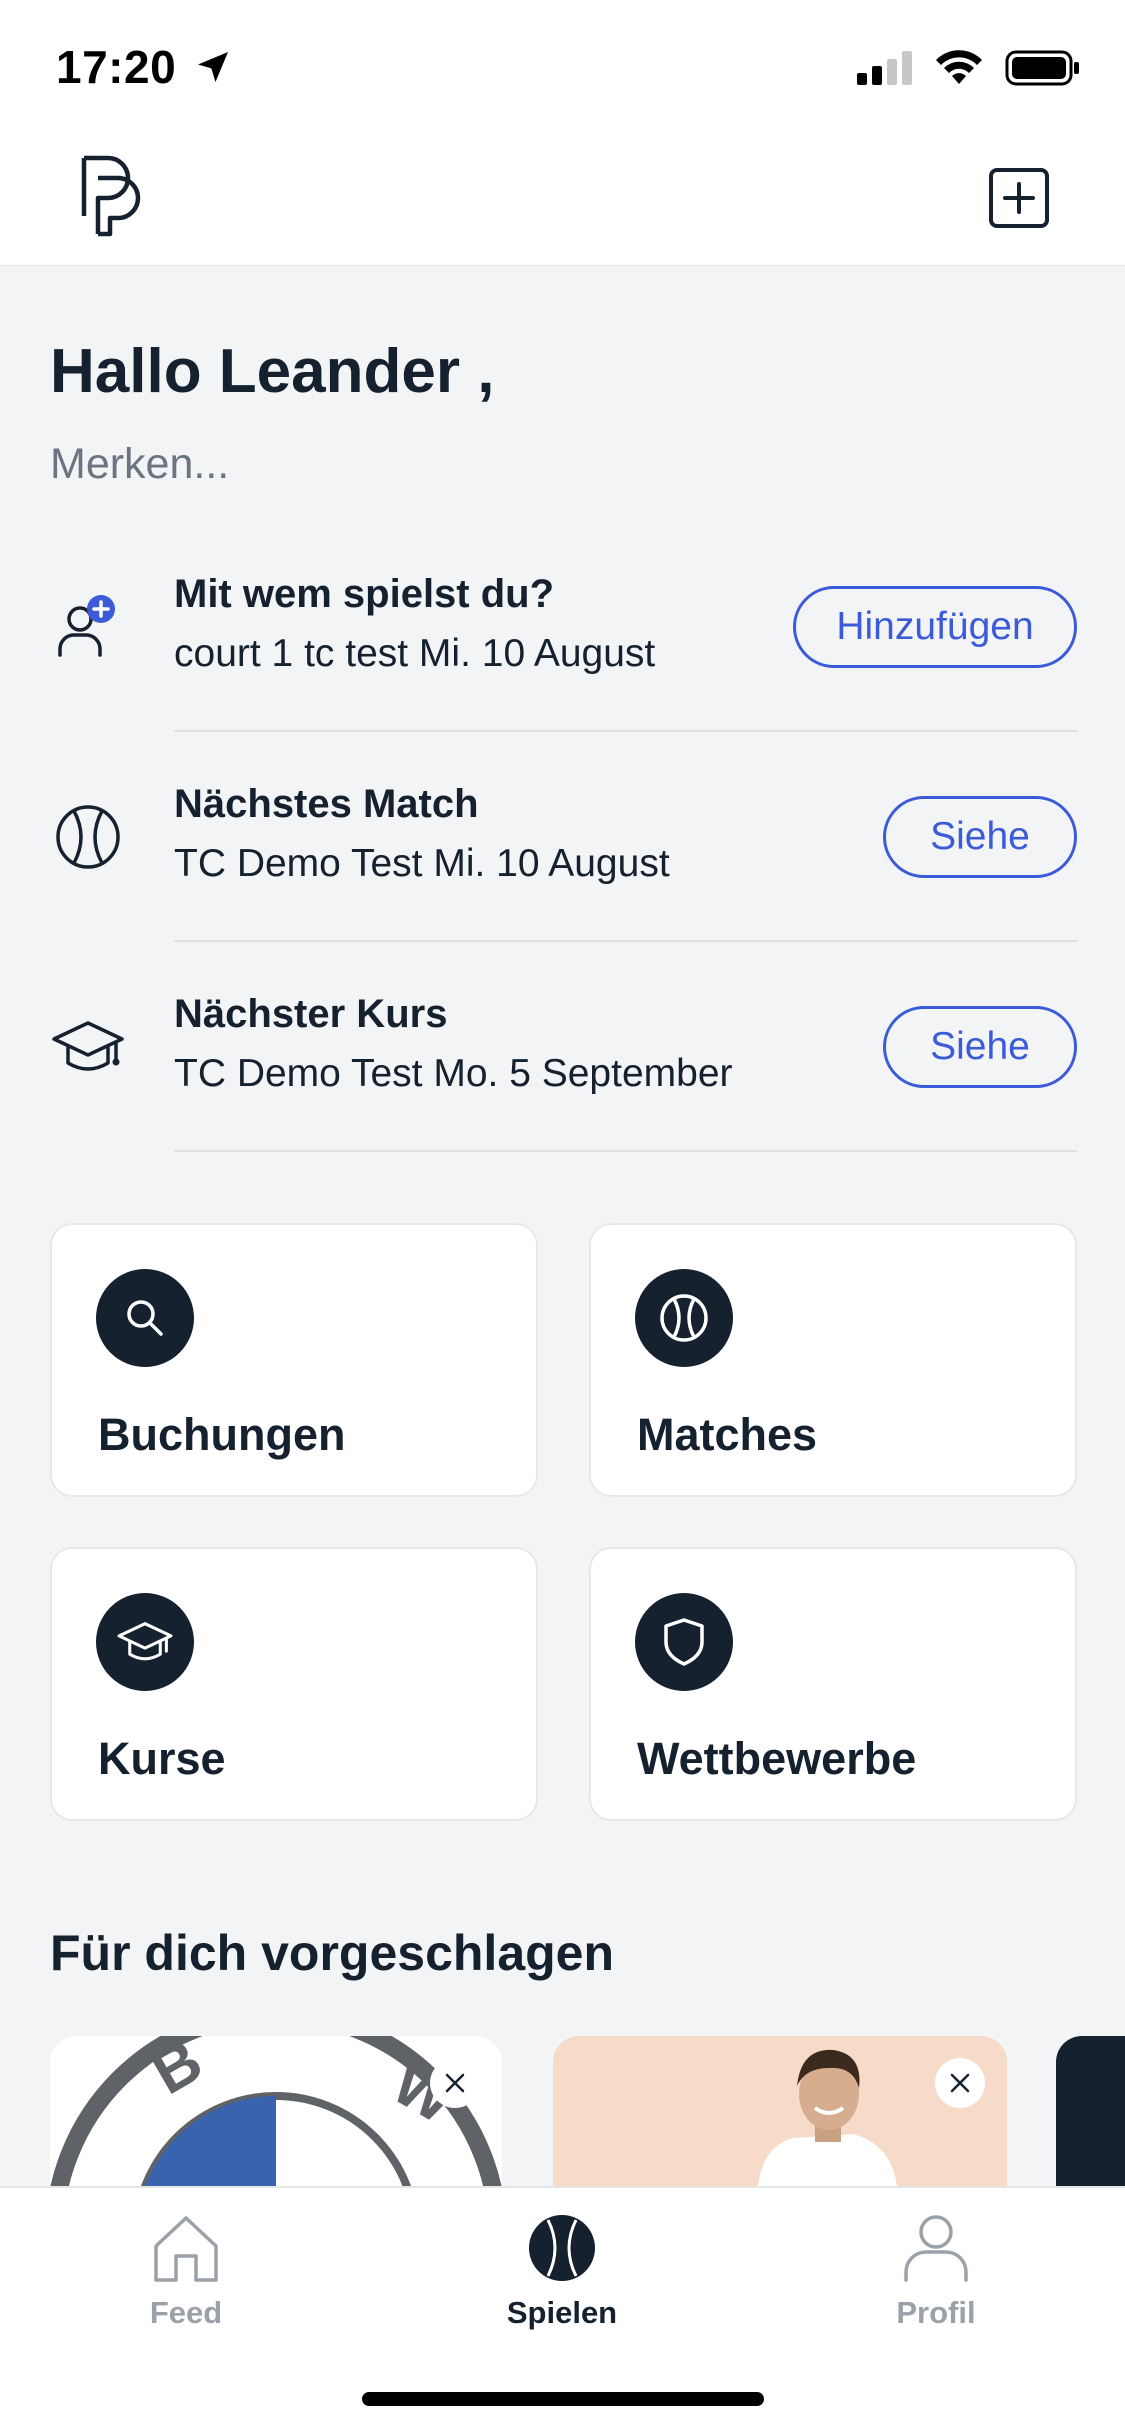 The image size is (1125, 2436). Describe the element at coordinates (562, 2312) in the screenshot. I see `tab-label: Spielen` at that location.